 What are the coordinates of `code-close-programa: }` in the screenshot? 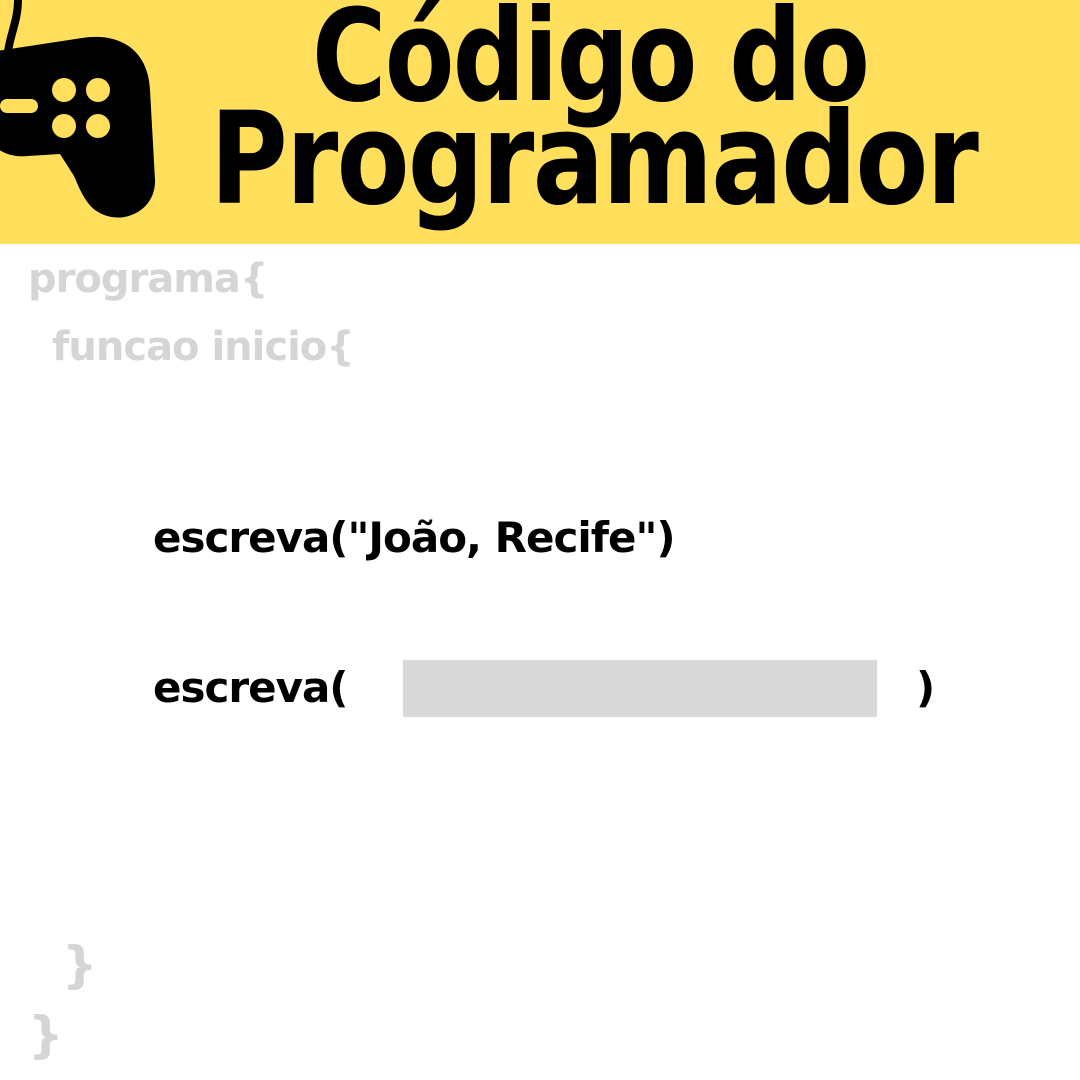 It's located at (46, 1035).